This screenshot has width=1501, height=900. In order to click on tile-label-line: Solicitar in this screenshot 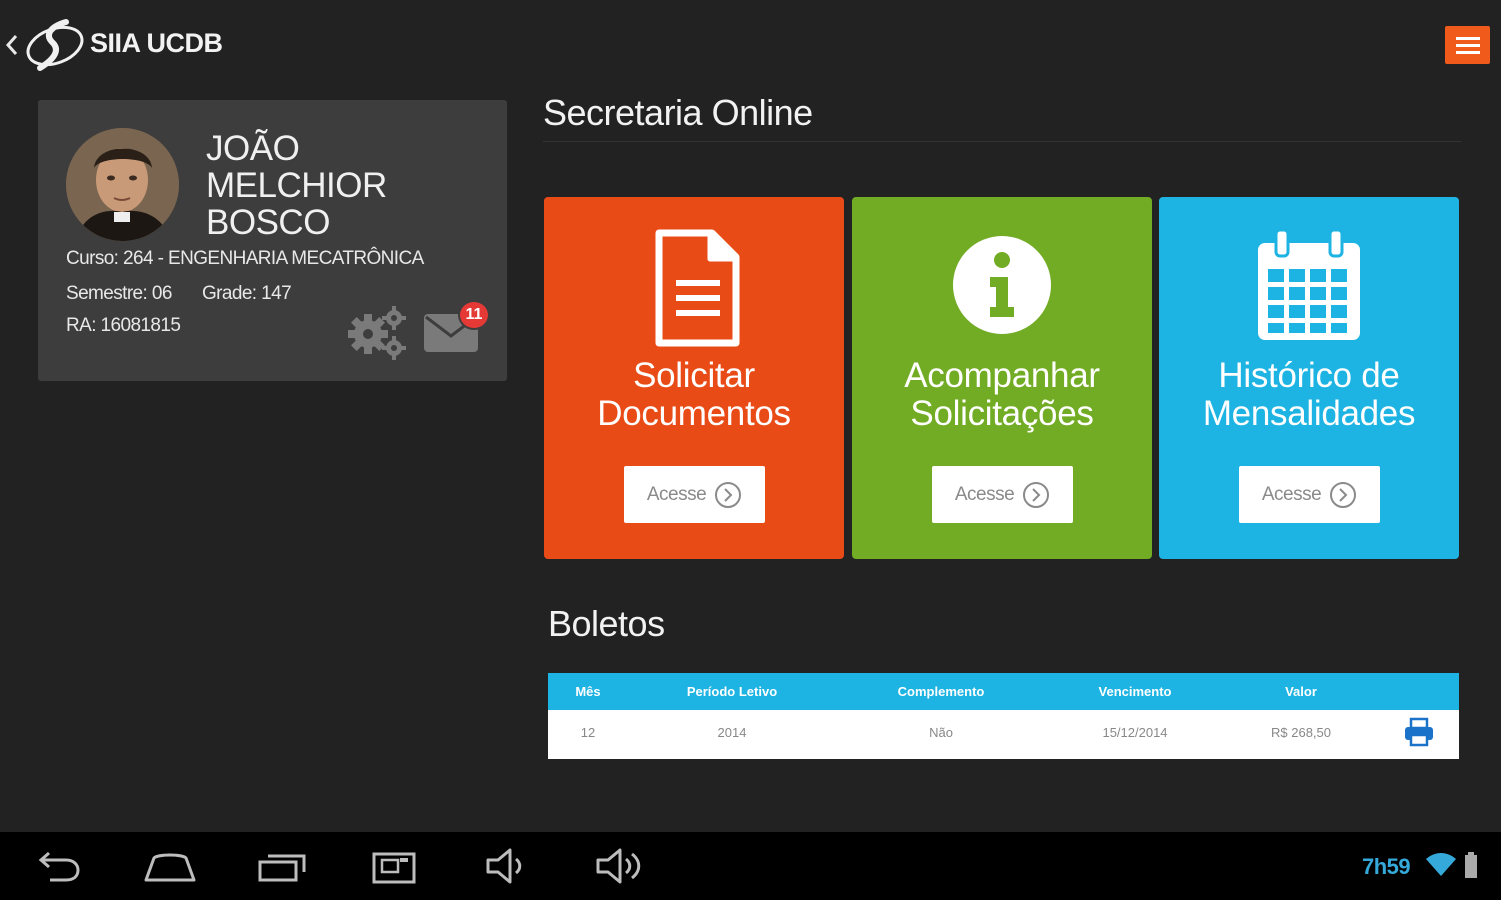, I will do `click(694, 375)`.